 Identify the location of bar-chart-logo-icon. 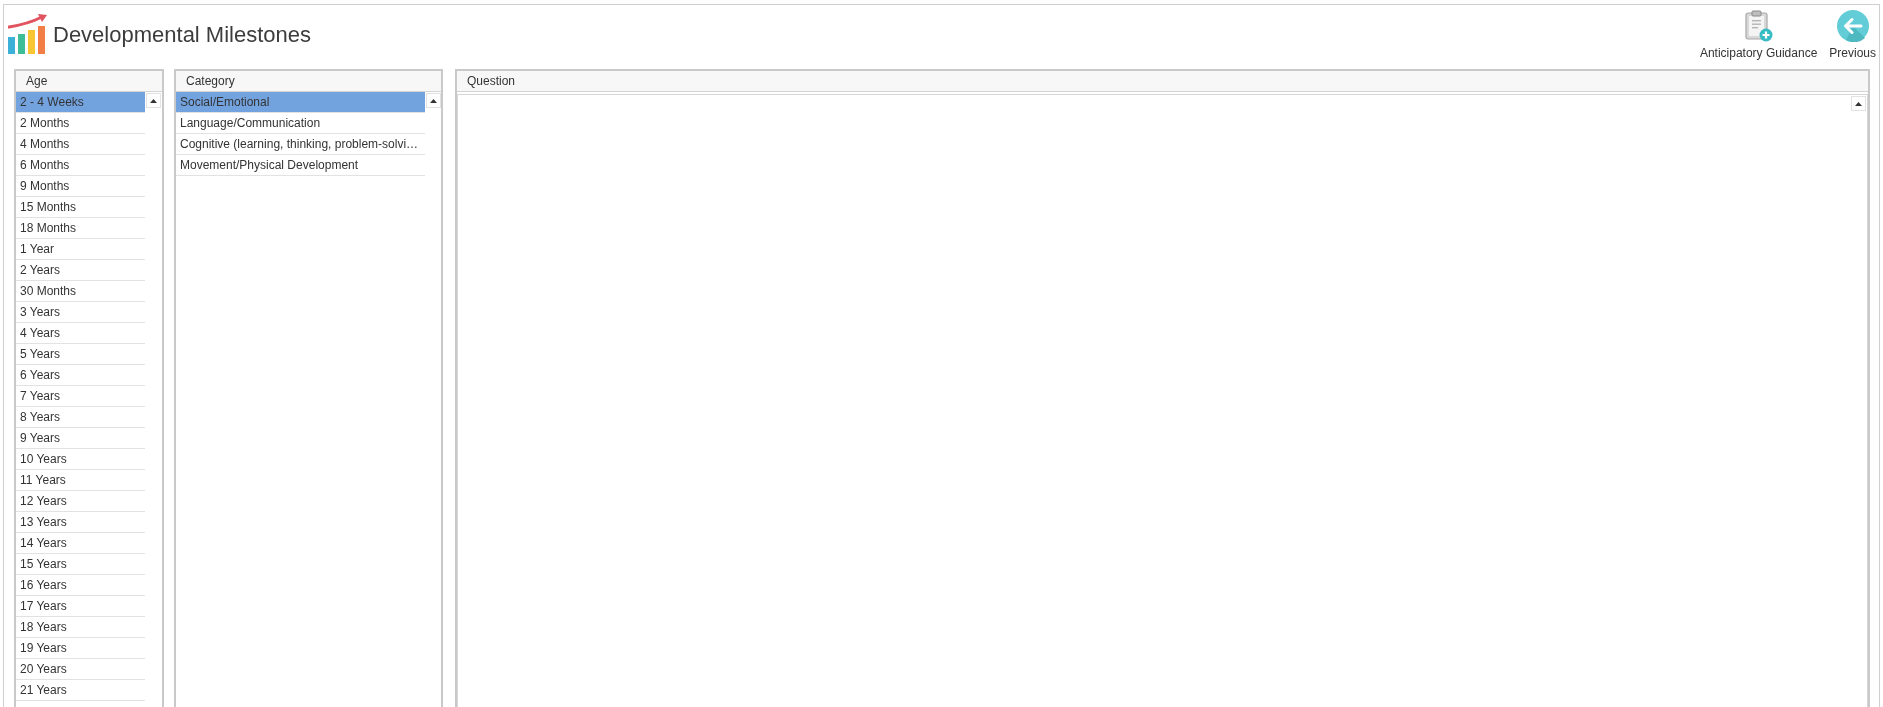
(28, 34).